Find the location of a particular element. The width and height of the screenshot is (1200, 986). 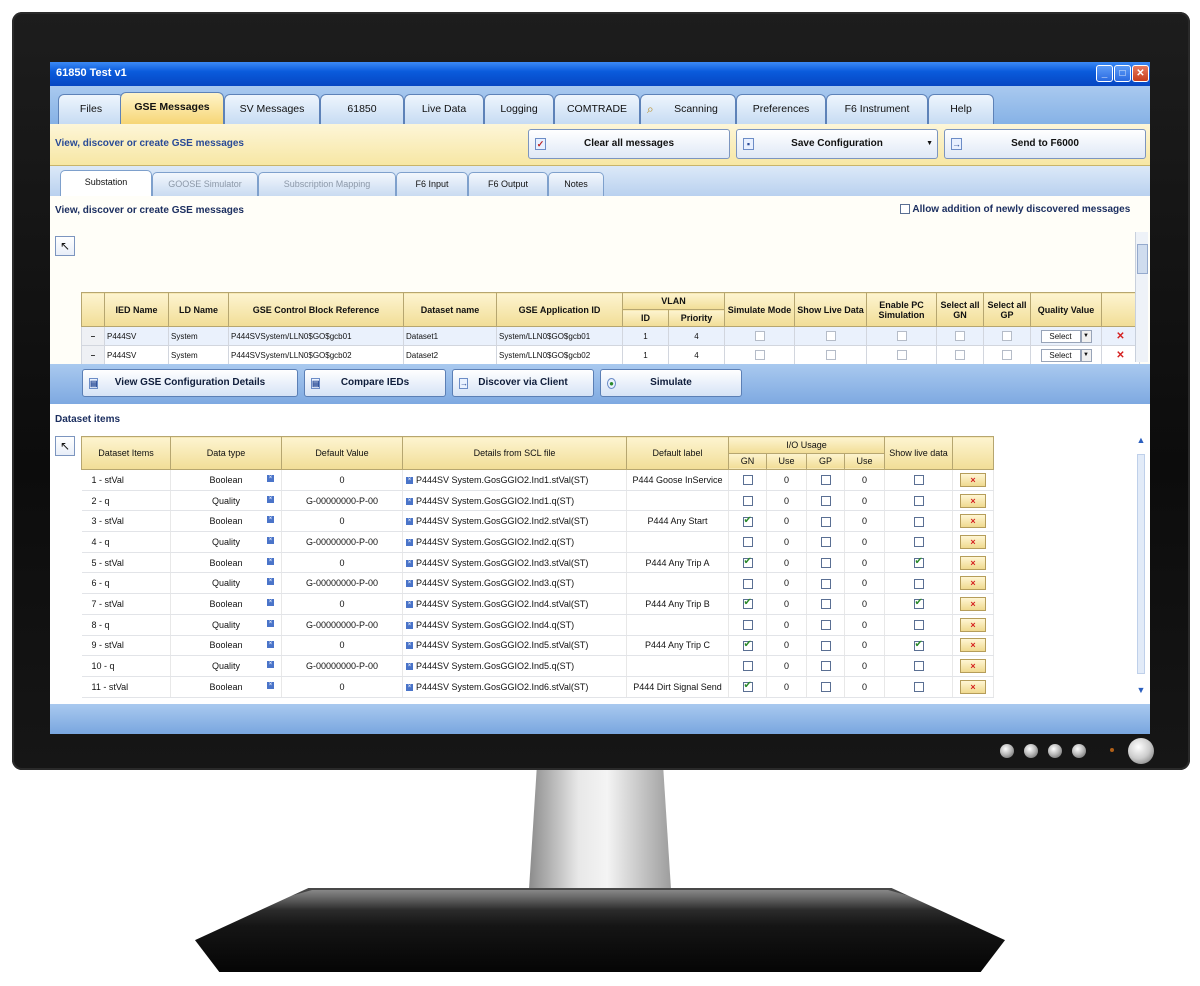

cell-default-value: 0 is located at coordinates (342, 521).